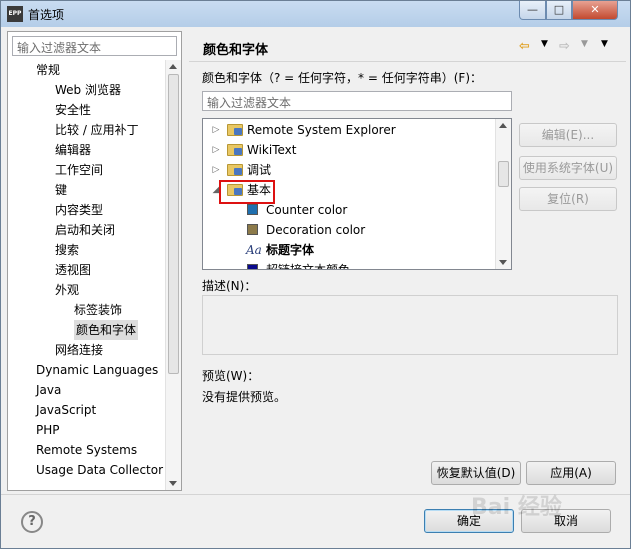 The image size is (631, 549). What do you see at coordinates (85, 230) in the screenshot?
I see `nav-item: 启动和关闭` at bounding box center [85, 230].